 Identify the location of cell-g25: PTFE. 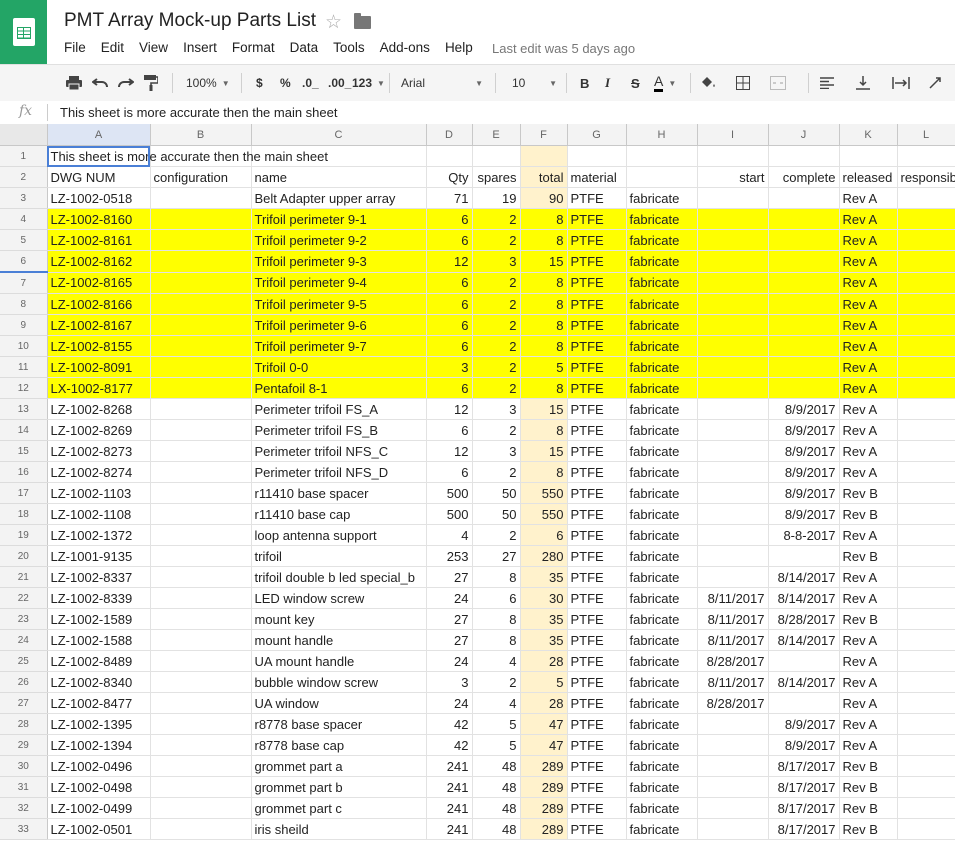
(597, 661).